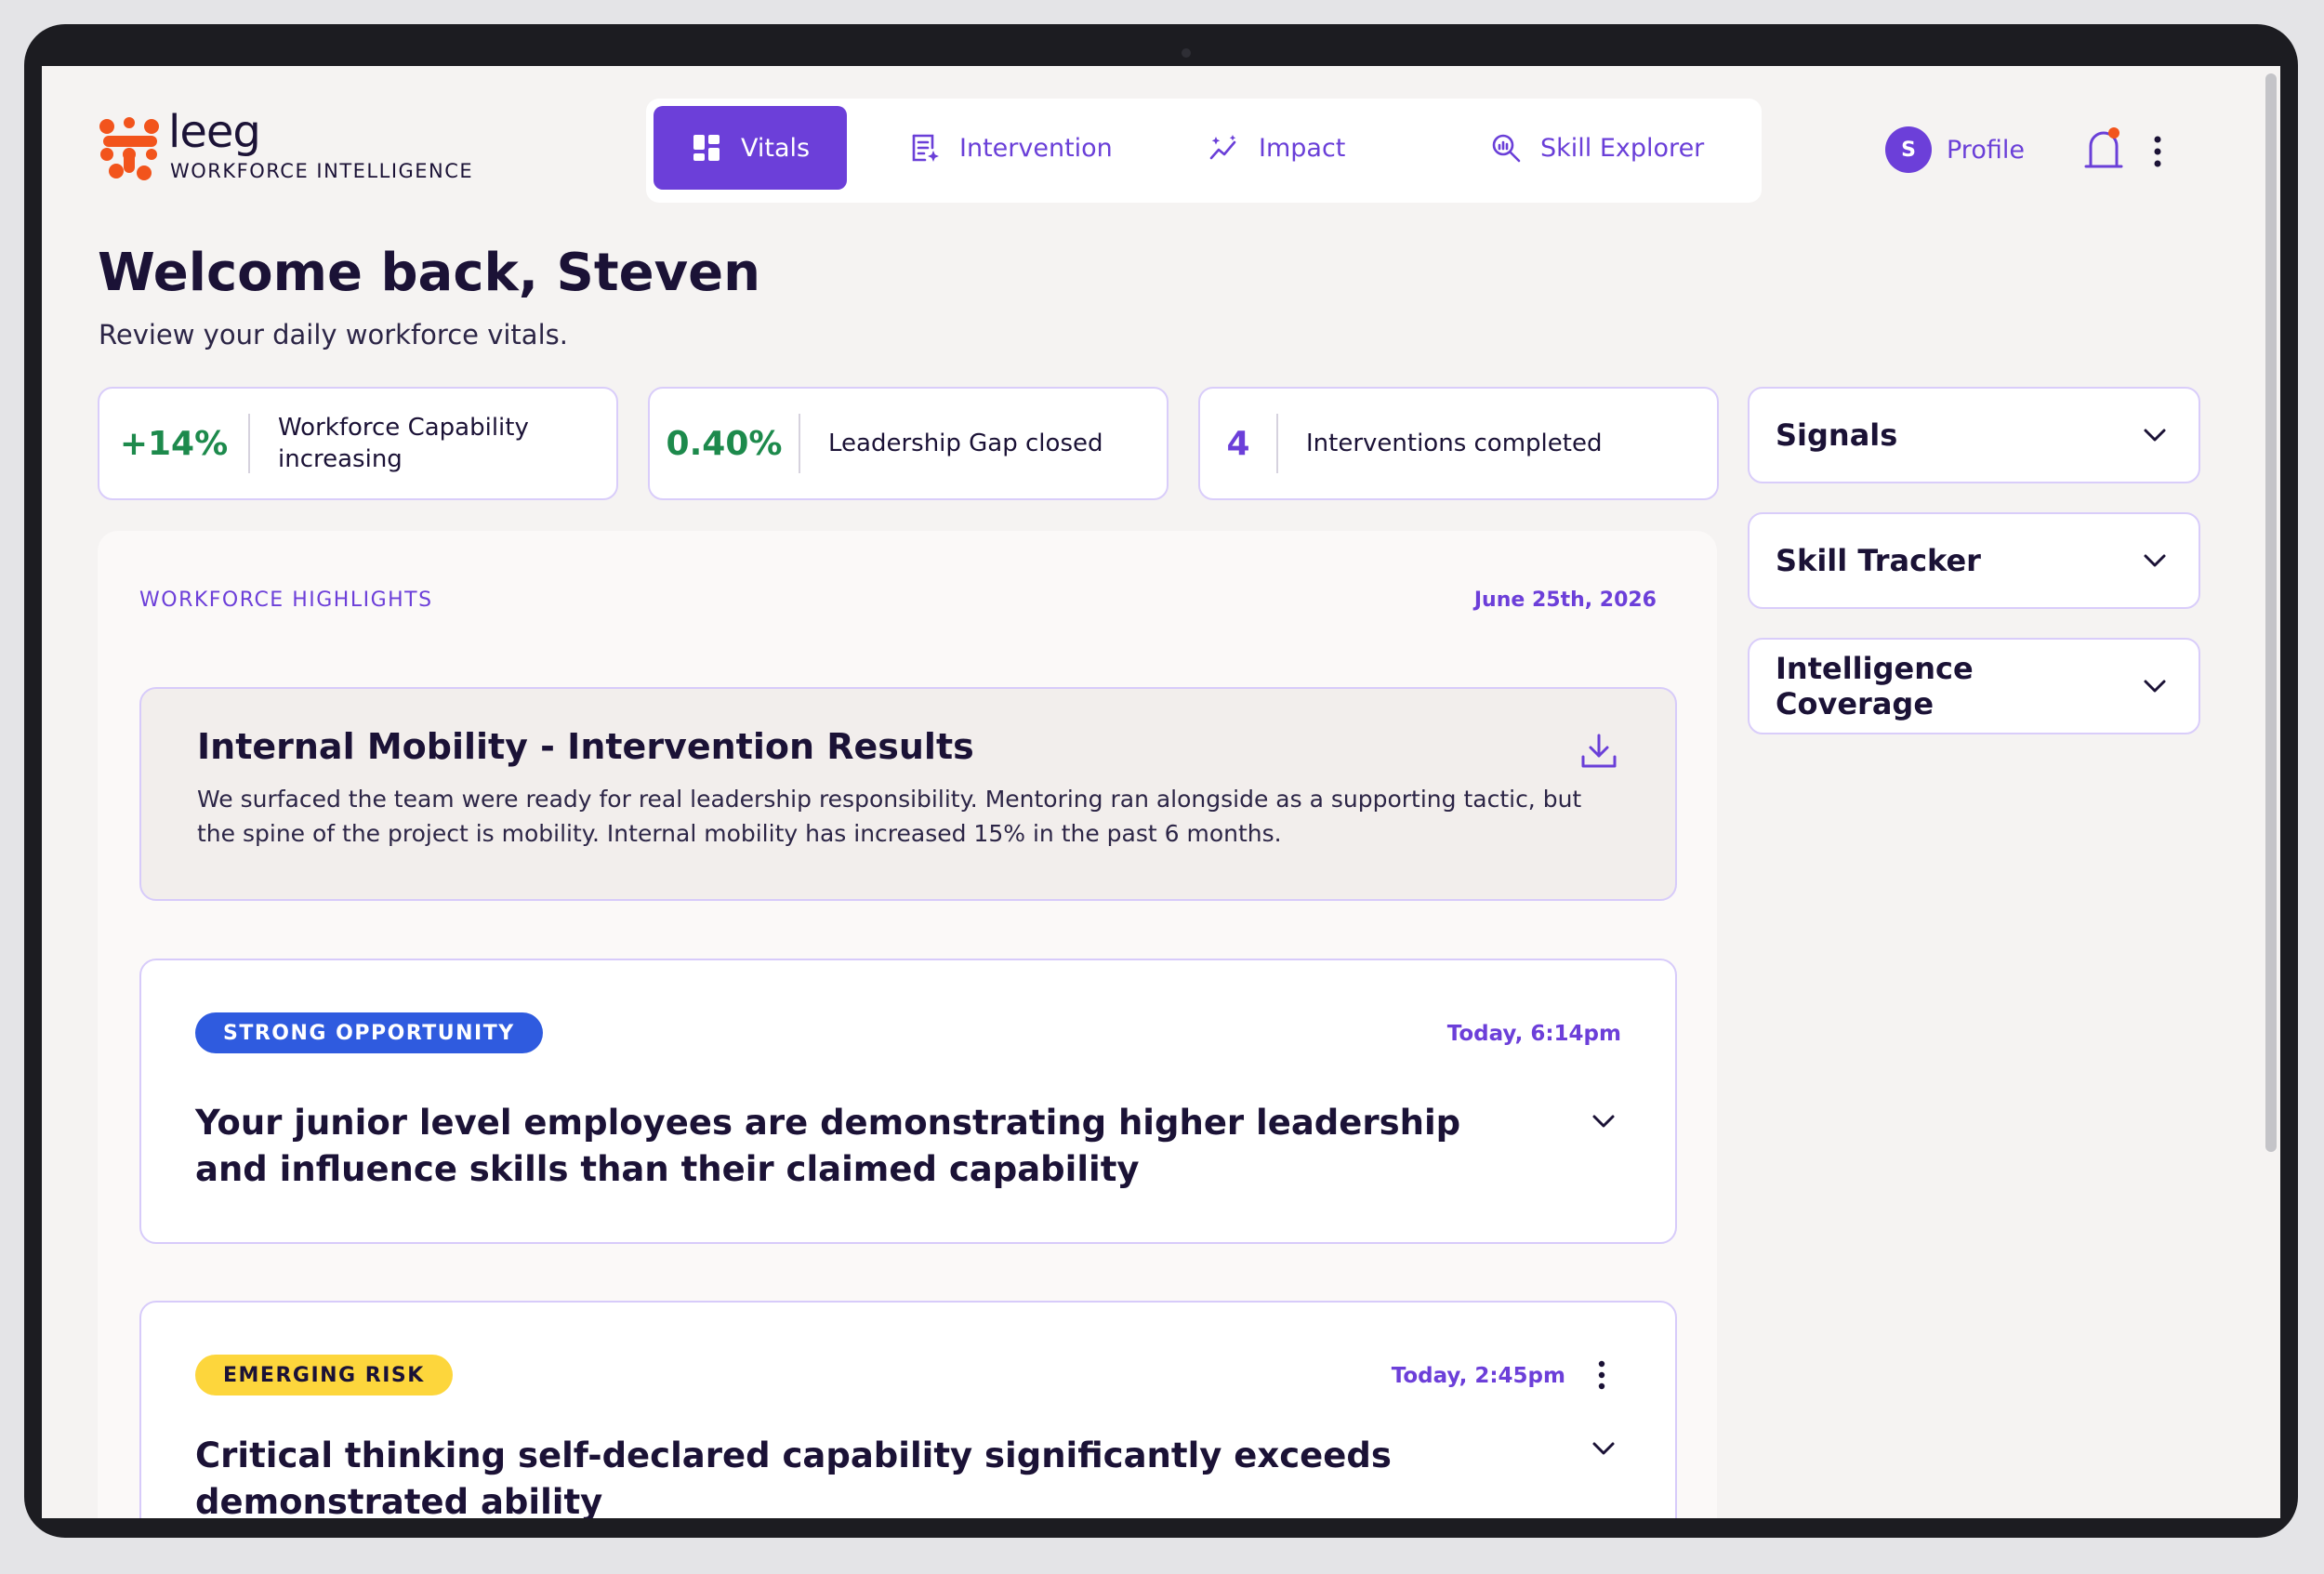 The width and height of the screenshot is (2324, 1574). What do you see at coordinates (324, 1375) in the screenshot?
I see `risk-badge: EMERGING RISK` at bounding box center [324, 1375].